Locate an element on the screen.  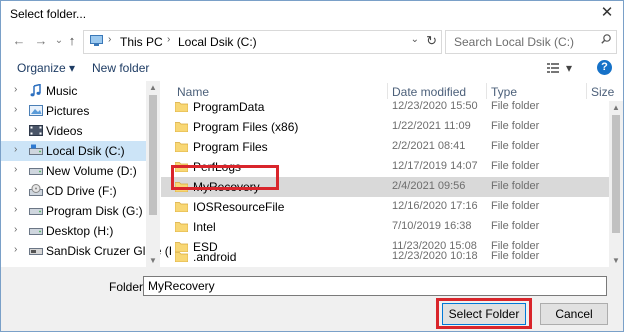
address-dropdown-icon: ⌄ is located at coordinates (415, 39).